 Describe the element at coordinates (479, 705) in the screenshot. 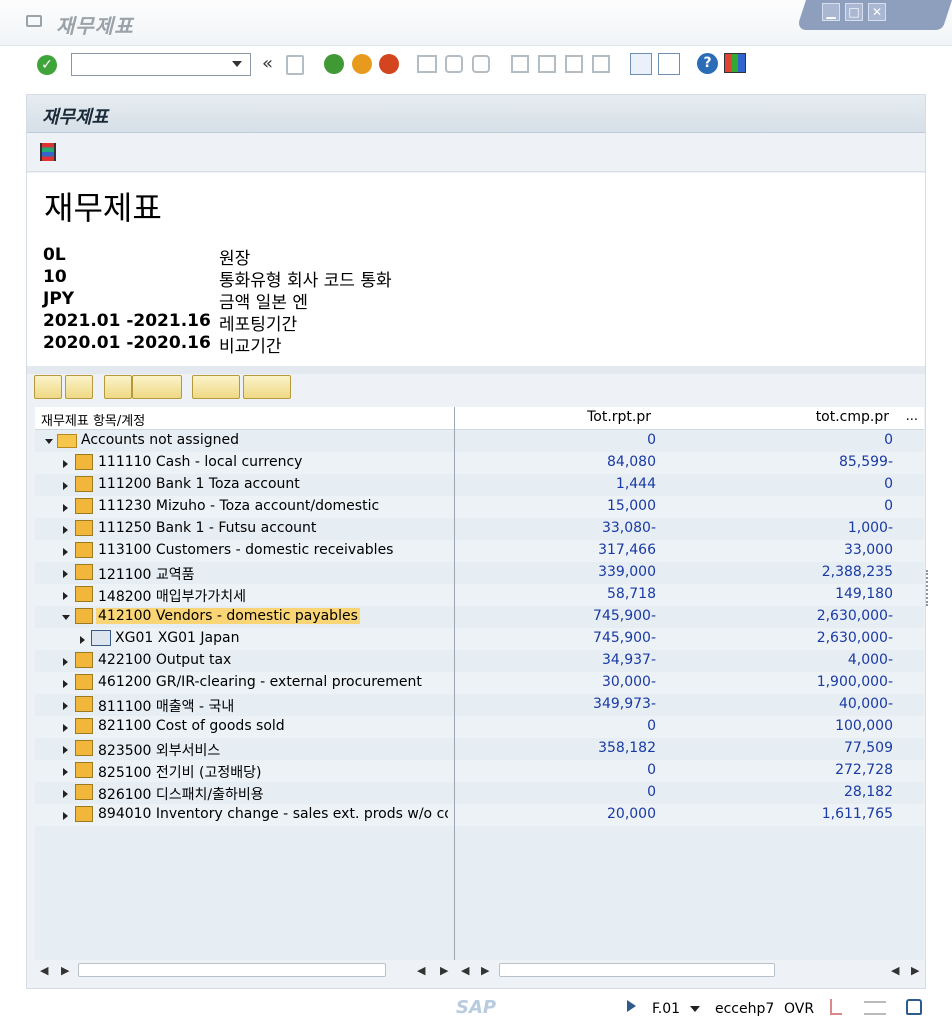

I see `tree-row: 811100 매출액 - 국내 349,973- 40,000-` at that location.